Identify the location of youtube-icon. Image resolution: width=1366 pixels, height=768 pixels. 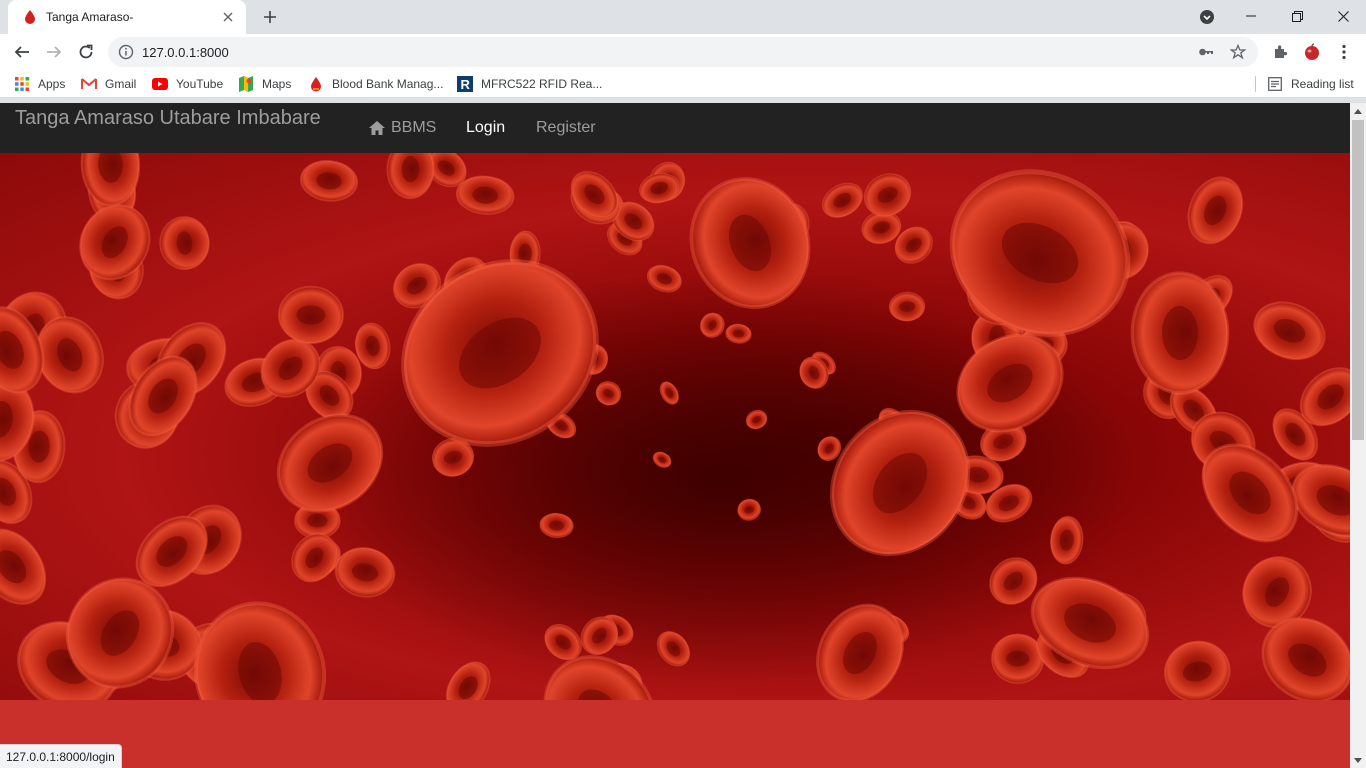
(160, 84).